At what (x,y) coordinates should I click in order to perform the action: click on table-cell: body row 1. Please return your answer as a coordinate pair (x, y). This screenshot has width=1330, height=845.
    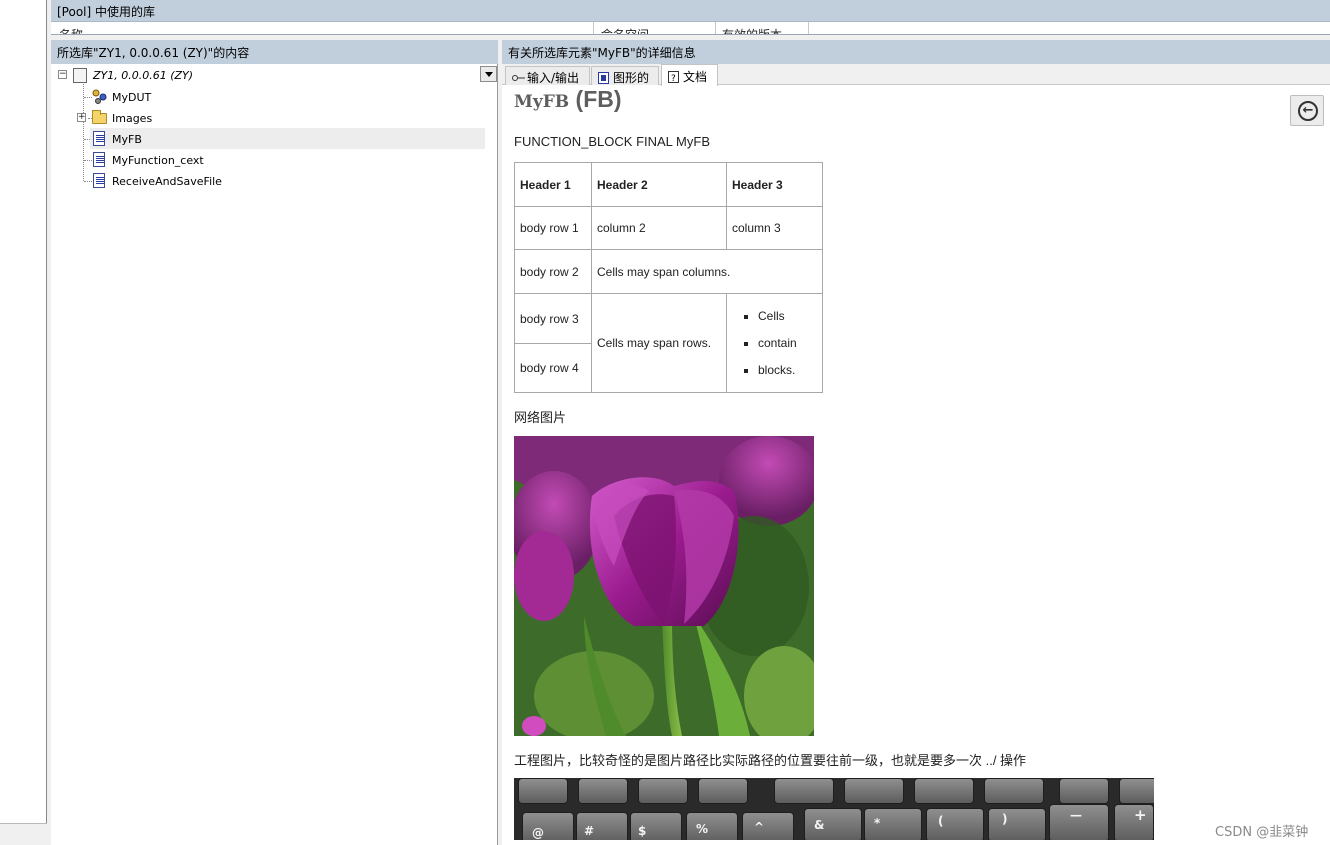
    Looking at the image, I should click on (553, 228).